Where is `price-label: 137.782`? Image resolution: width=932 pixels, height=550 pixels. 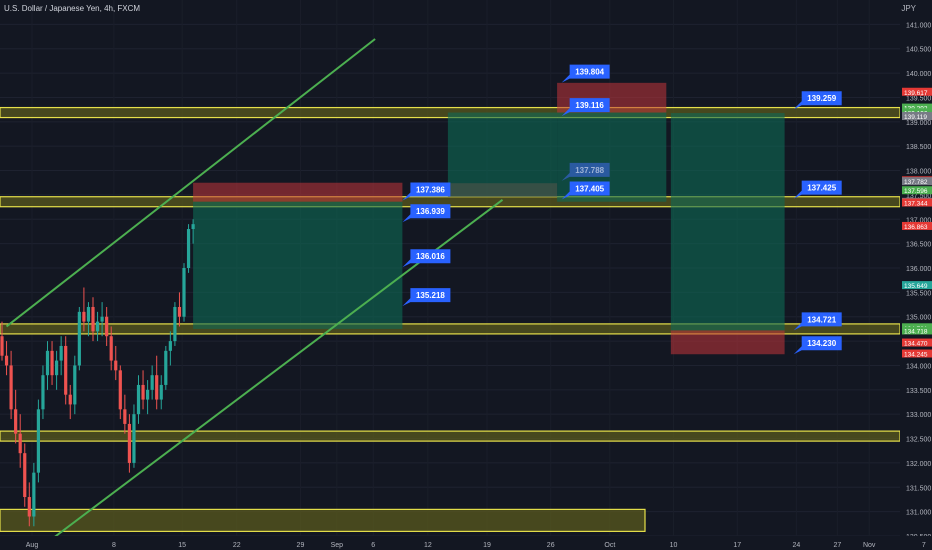 price-label: 137.782 is located at coordinates (917, 181).